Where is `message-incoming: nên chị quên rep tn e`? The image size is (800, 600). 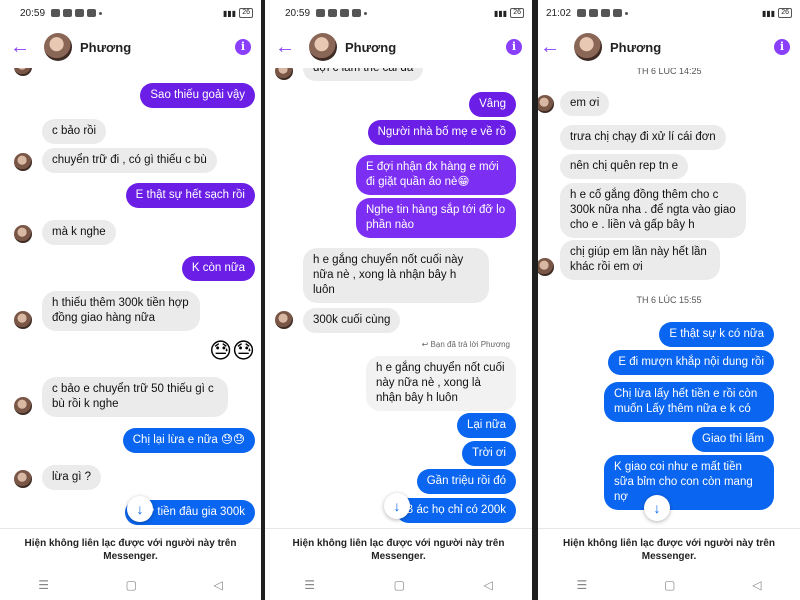
message-incoming: nên chị quên rep tn e is located at coordinates (624, 166).